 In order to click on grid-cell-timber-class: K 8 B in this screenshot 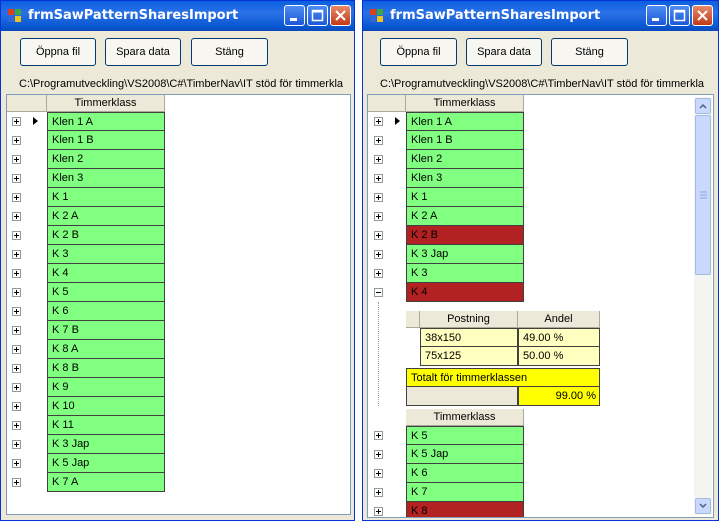, I will do `click(106, 368)`.